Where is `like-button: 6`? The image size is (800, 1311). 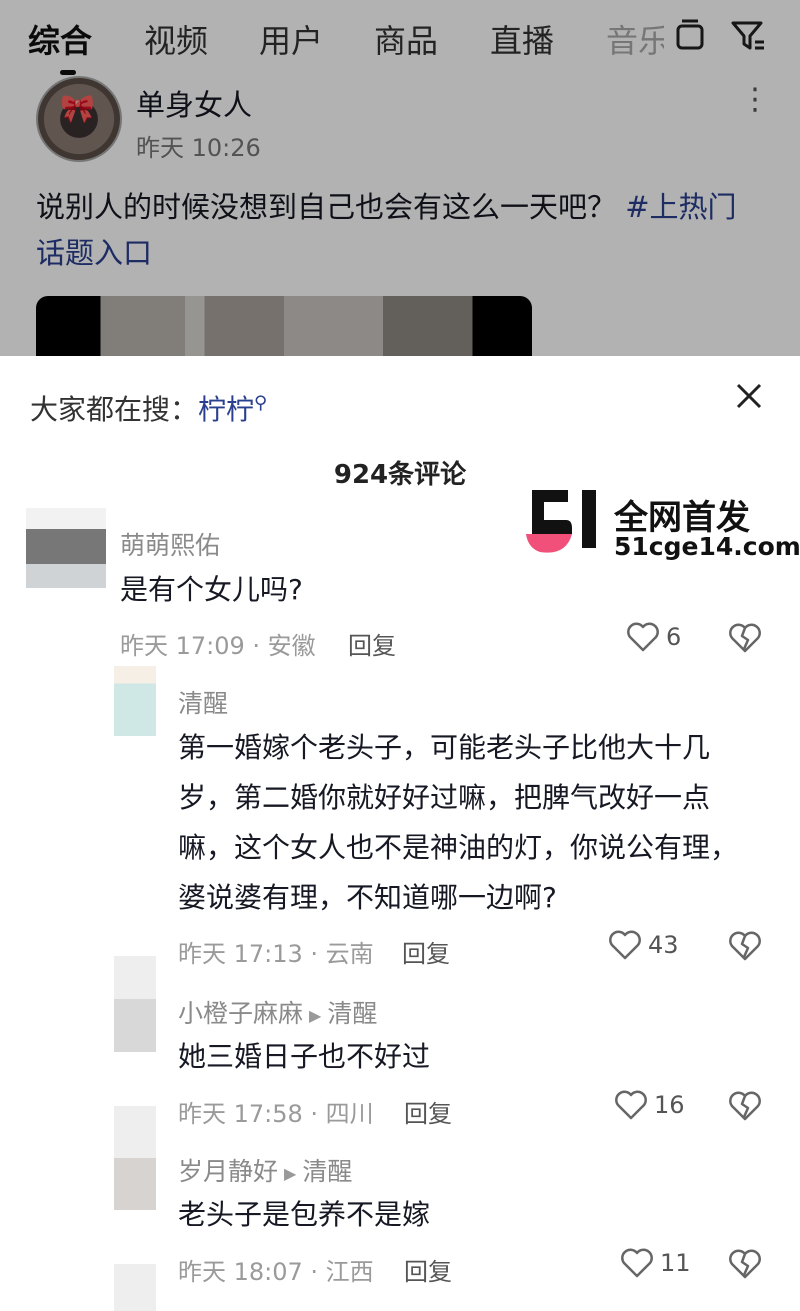 like-button: 6 is located at coordinates (653, 637).